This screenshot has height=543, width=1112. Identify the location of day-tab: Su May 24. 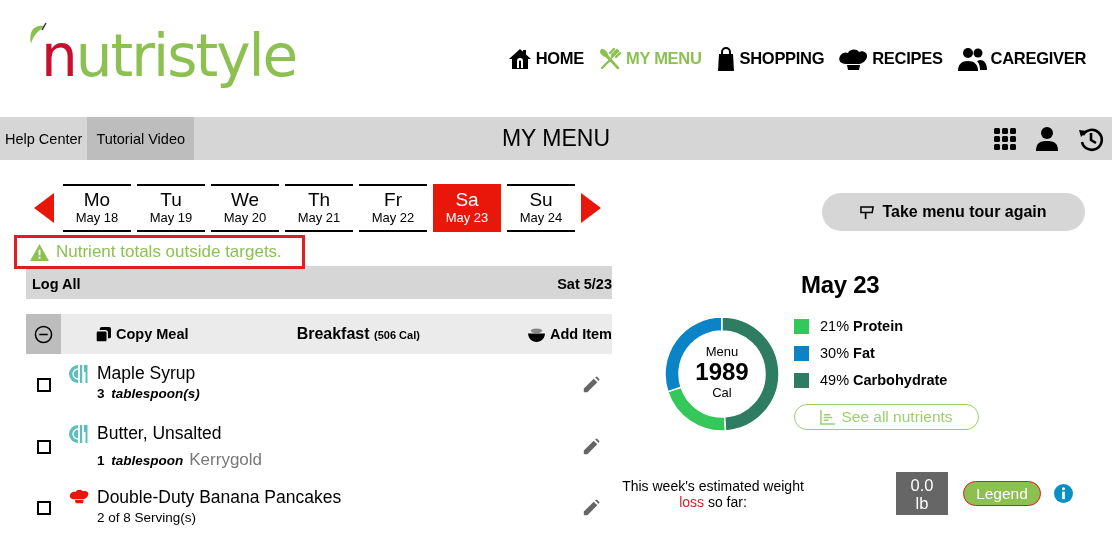
(541, 208).